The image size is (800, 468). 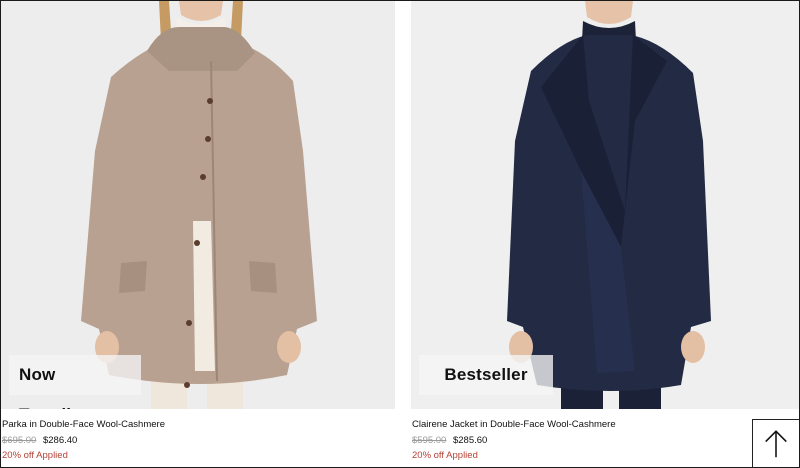 I want to click on product-prices: $695.00 $286.40, so click(x=192, y=441).